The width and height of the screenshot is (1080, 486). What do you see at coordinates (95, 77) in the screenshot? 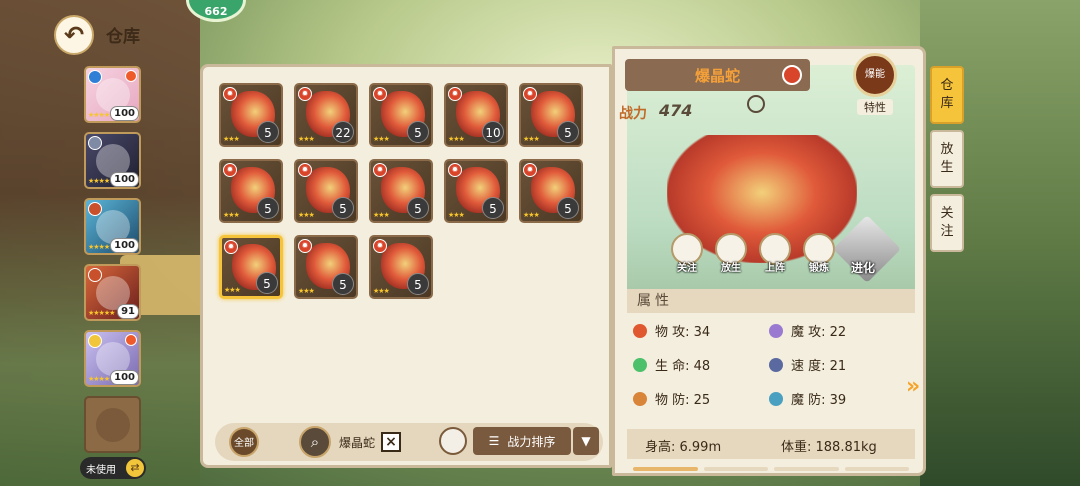
I see `water-element-icon` at bounding box center [95, 77].